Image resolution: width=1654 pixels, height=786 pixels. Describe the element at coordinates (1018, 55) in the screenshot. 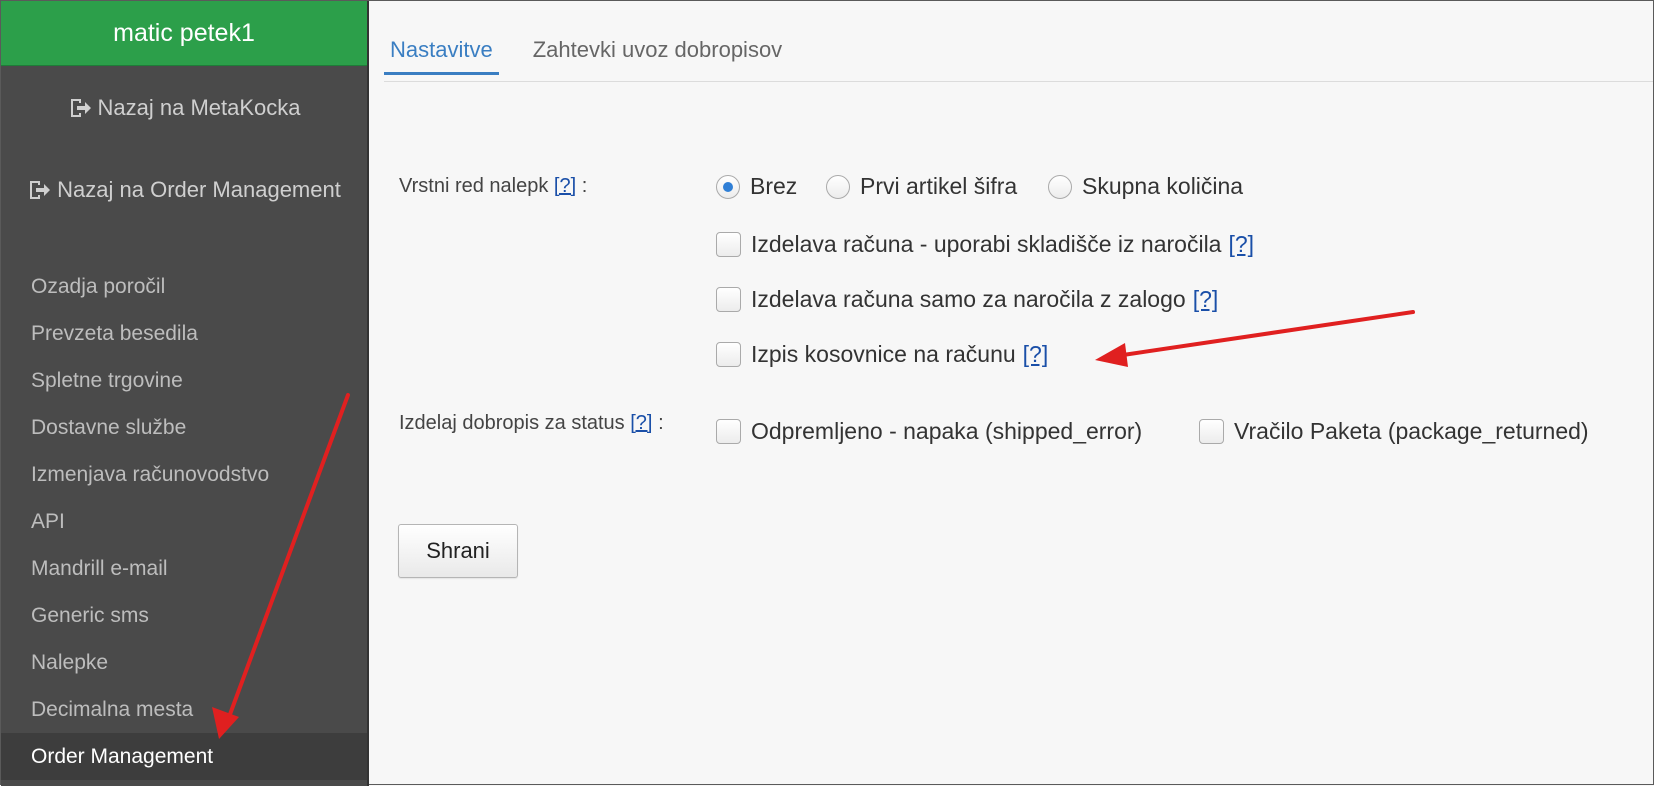

I see `tab-bar: Nastavitve Zahtevki uvoz dobropisov` at that location.